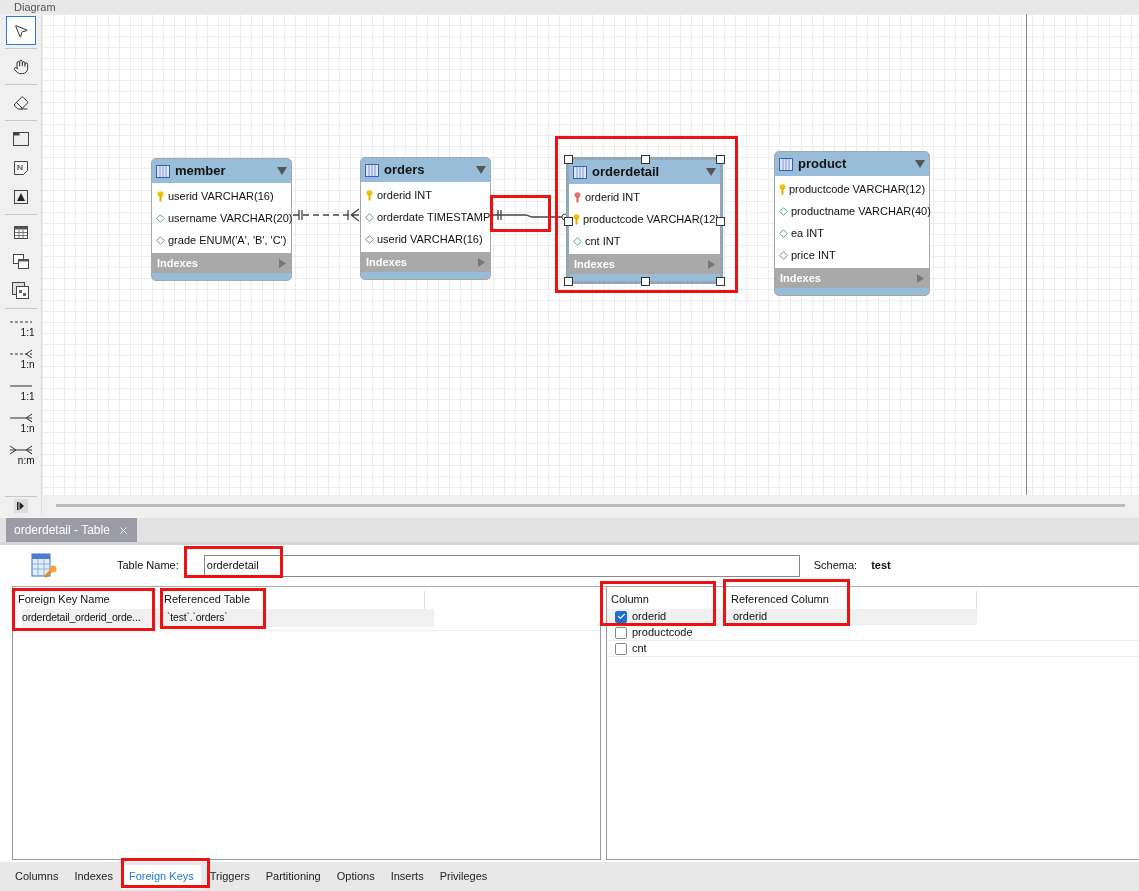  What do you see at coordinates (667, 599) in the screenshot?
I see `column-header: Column` at bounding box center [667, 599].